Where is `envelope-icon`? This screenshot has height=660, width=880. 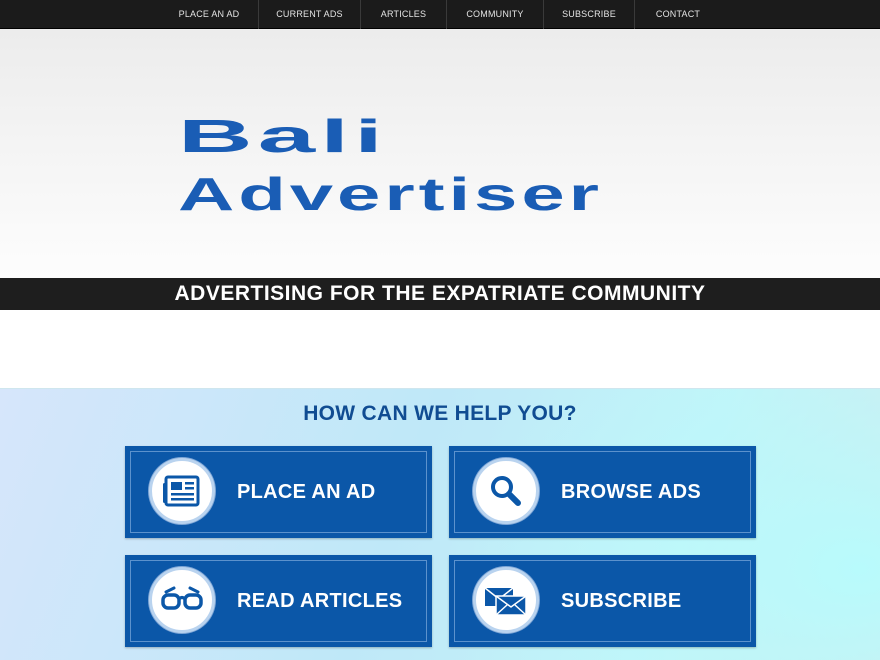
envelope-icon is located at coordinates (506, 600).